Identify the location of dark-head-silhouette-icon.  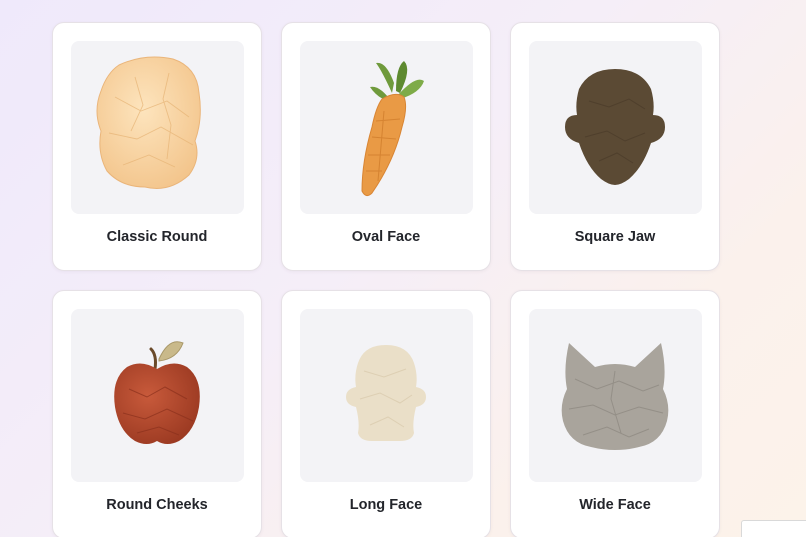
(615, 127).